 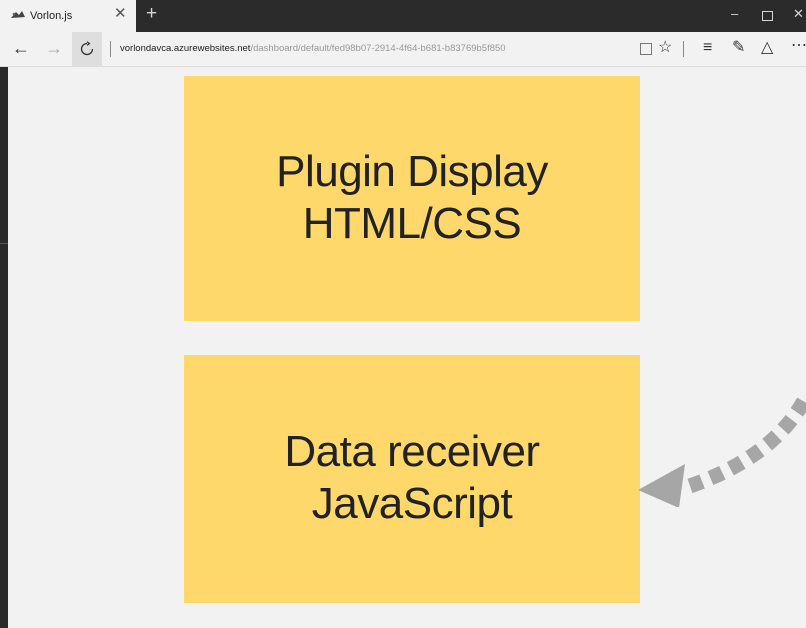 What do you see at coordinates (412, 503) in the screenshot?
I see `panel-technology: JavaScript` at bounding box center [412, 503].